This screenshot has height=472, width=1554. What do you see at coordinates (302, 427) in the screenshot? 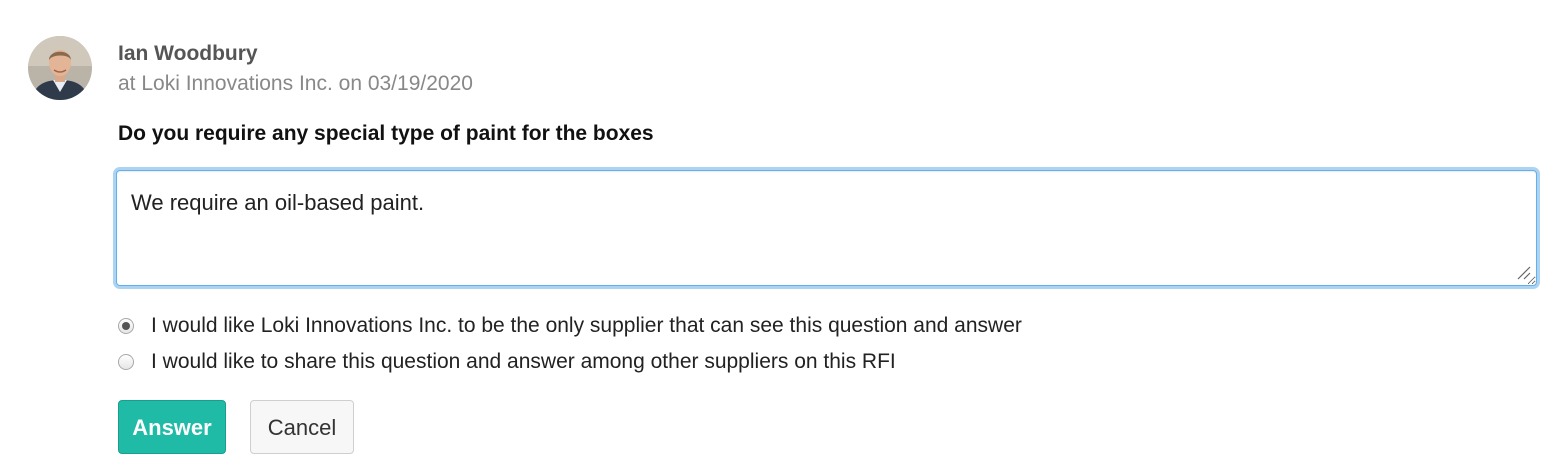
I see `cancel-button: Cancel` at bounding box center [302, 427].